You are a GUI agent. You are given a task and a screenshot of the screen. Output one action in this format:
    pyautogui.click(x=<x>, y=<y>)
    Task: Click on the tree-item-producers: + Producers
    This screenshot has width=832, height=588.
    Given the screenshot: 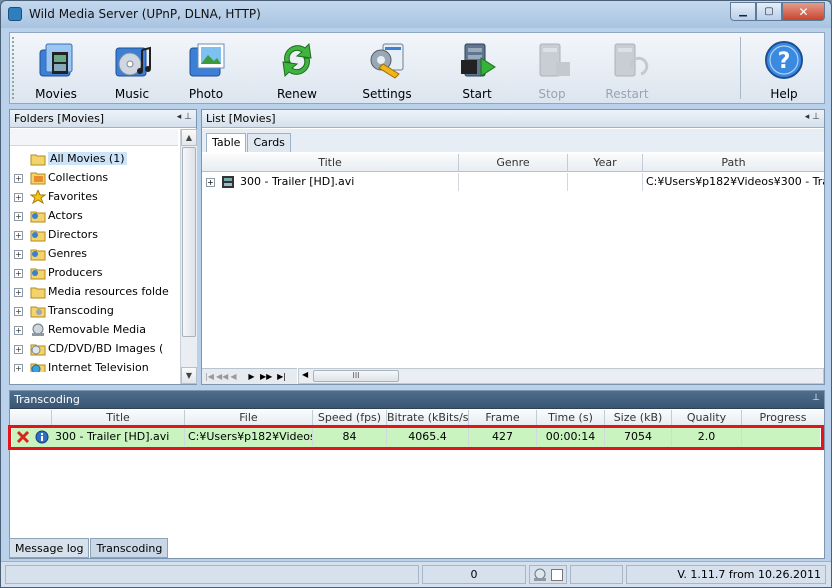 What is the action you would take?
    pyautogui.click(x=94, y=273)
    